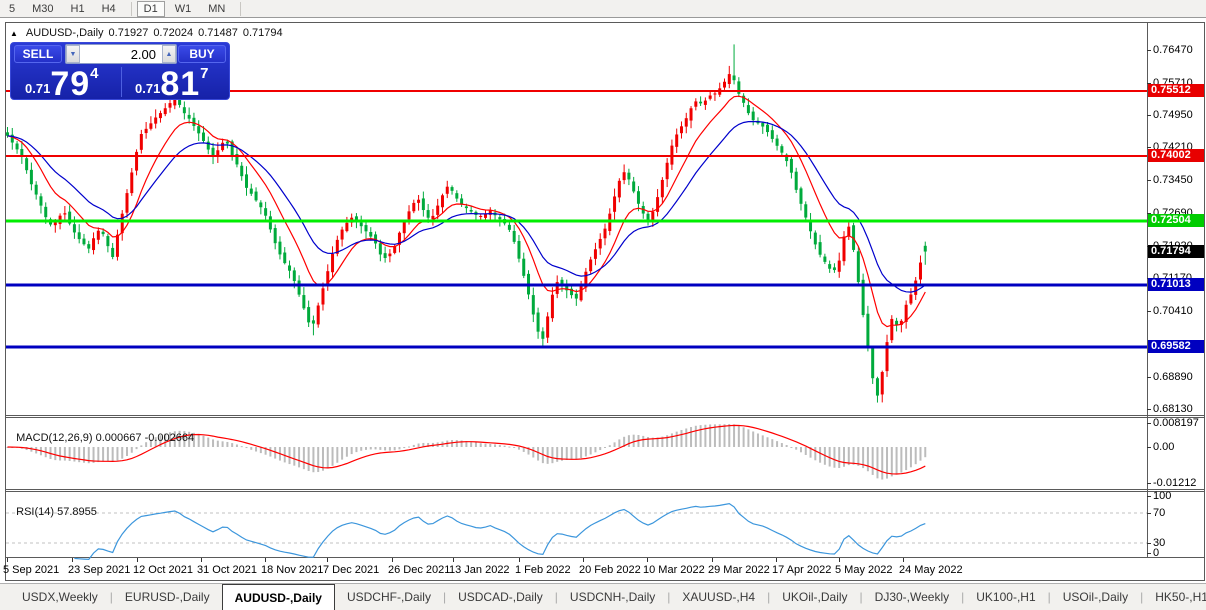 This screenshot has width=1206, height=610. Describe the element at coordinates (38, 88) in the screenshot. I see `sell-price-prefix: 0.71` at that location.